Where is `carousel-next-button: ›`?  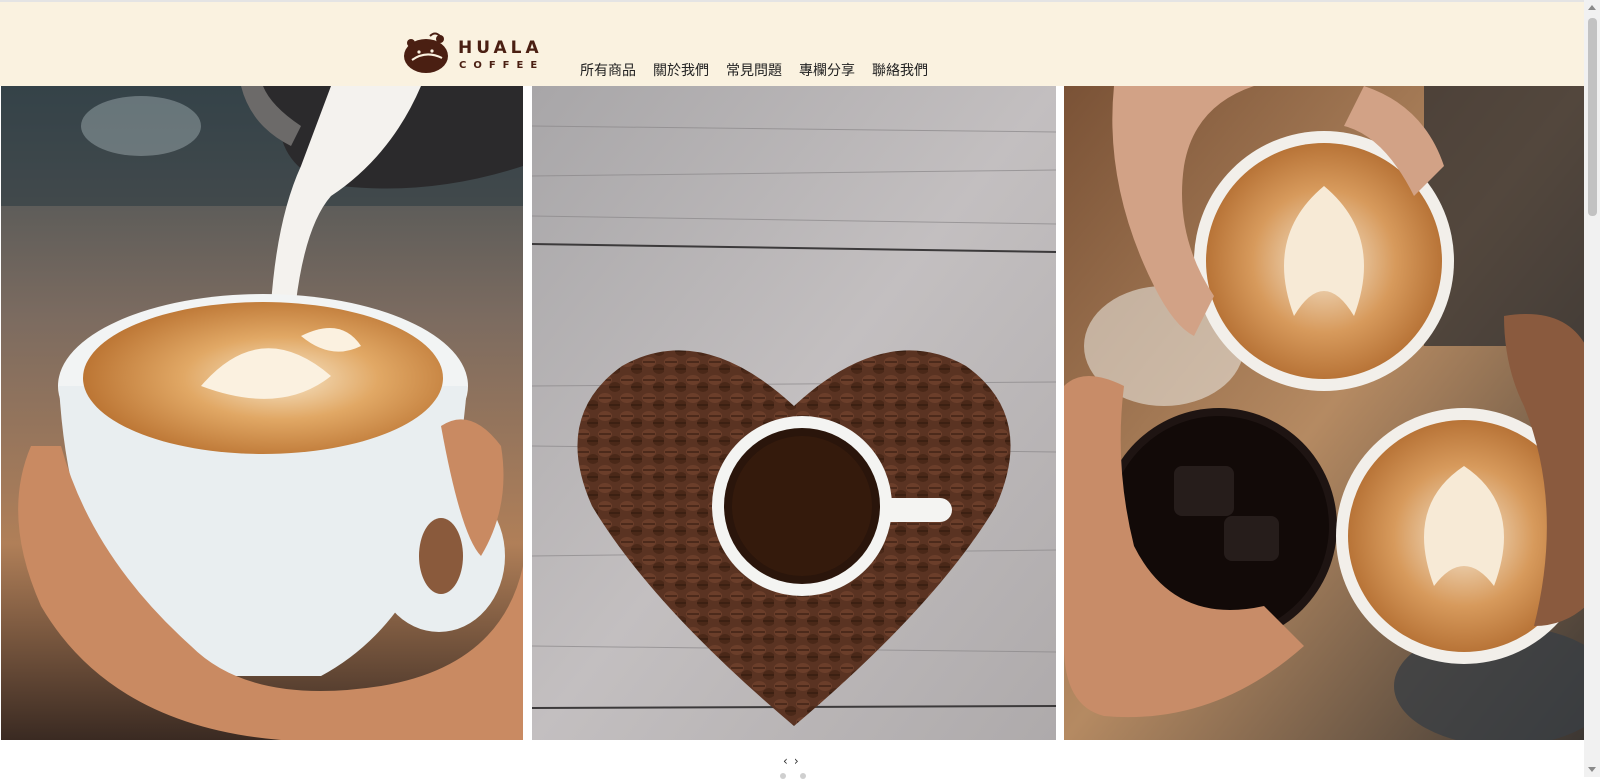
carousel-next-button: › is located at coordinates (796, 761).